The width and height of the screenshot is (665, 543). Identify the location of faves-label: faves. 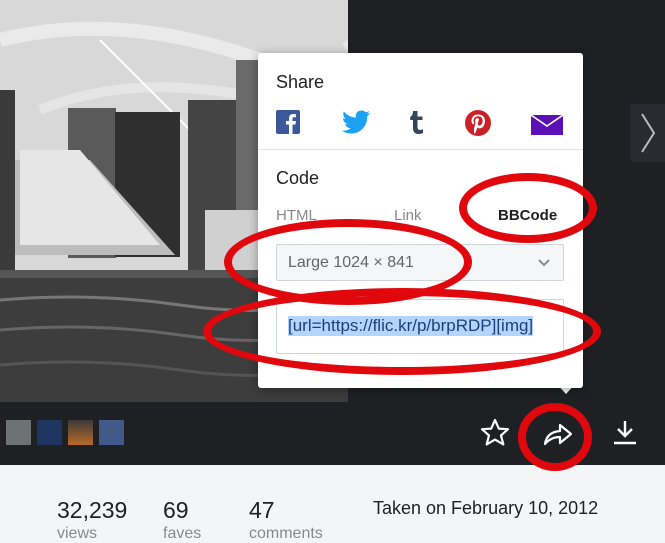
(182, 533).